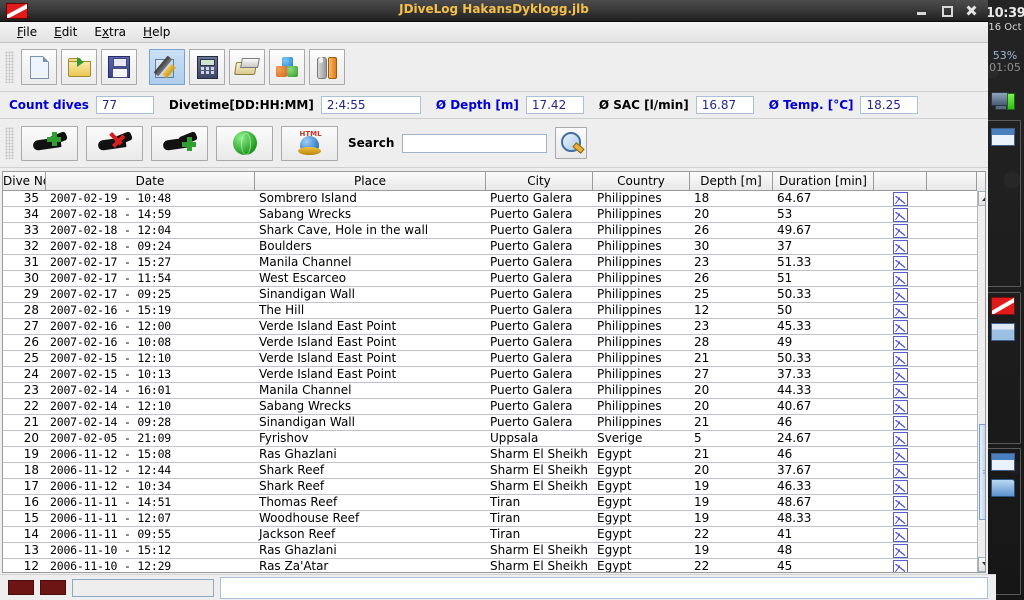  What do you see at coordinates (110, 32) in the screenshot?
I see `menu-item-extra: Extra` at bounding box center [110, 32].